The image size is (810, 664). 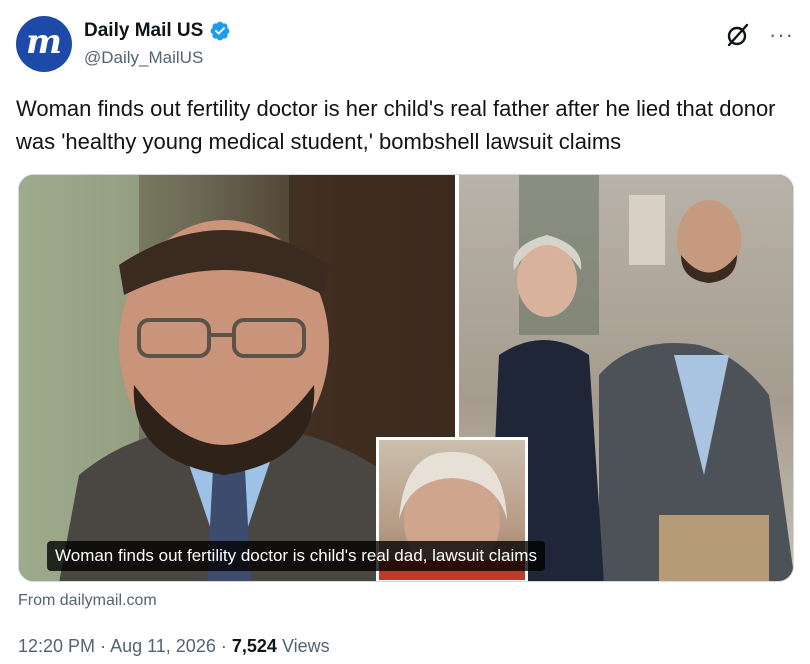 I want to click on link-source: From dailymail.com, so click(x=87, y=601).